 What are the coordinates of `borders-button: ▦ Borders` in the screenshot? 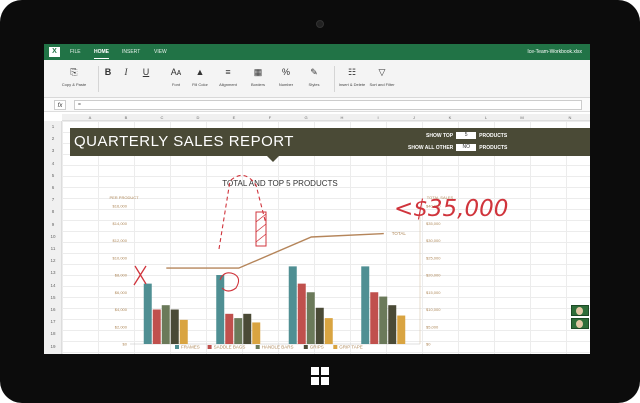 It's located at (258, 79).